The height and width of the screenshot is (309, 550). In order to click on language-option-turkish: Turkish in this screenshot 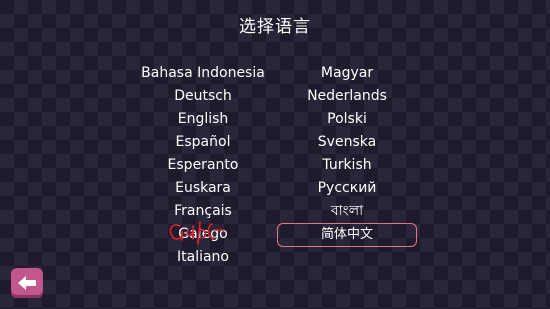, I will do `click(346, 165)`.